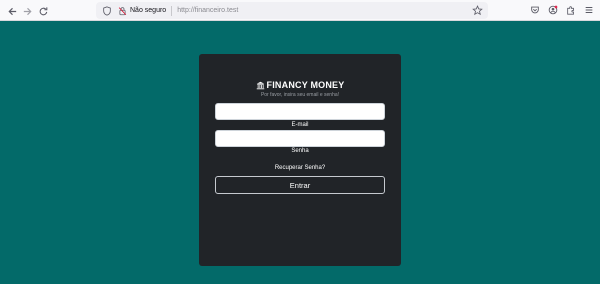 This screenshot has width=600, height=284. Describe the element at coordinates (292, 10) in the screenshot. I see `url-bar: Não seguro http://financeiro.test` at that location.